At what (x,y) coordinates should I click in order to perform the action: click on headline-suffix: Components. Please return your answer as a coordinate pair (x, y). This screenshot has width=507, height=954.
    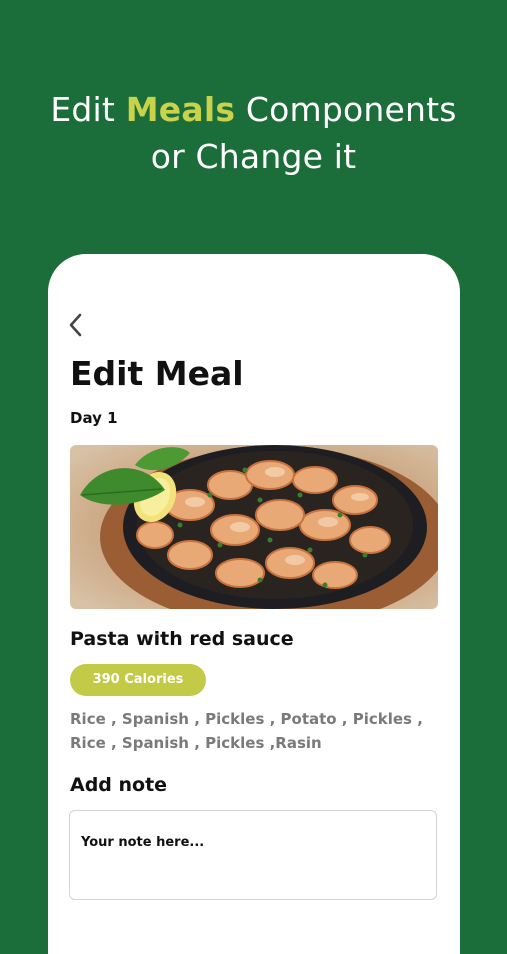
    Looking at the image, I should click on (346, 109).